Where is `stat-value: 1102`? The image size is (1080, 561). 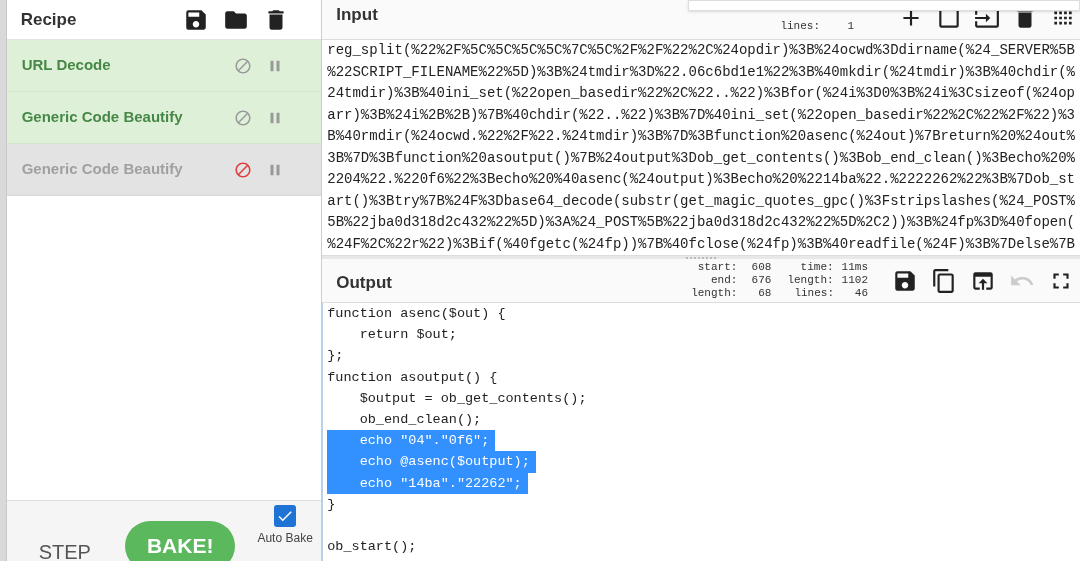
stat-value: 1102 is located at coordinates (854, 280).